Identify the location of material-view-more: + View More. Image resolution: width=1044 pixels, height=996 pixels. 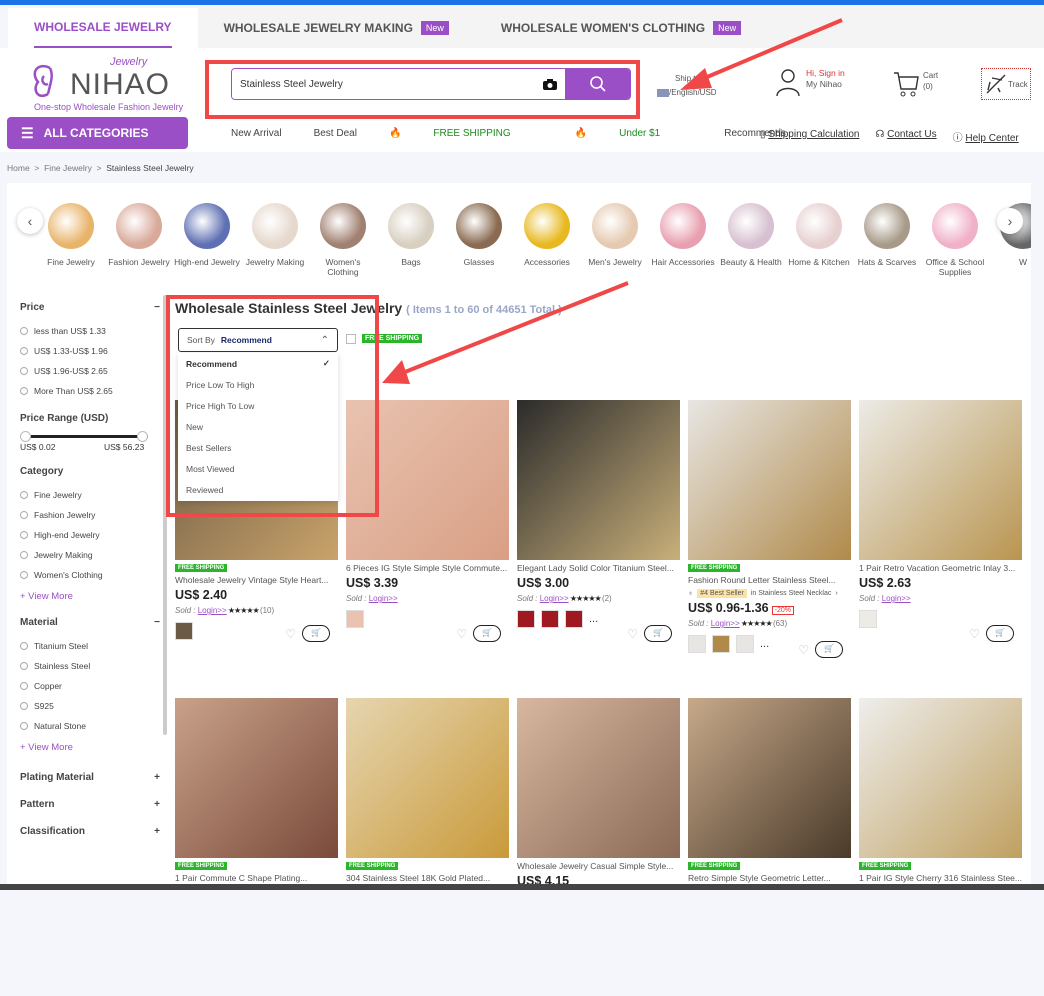
(90, 747).